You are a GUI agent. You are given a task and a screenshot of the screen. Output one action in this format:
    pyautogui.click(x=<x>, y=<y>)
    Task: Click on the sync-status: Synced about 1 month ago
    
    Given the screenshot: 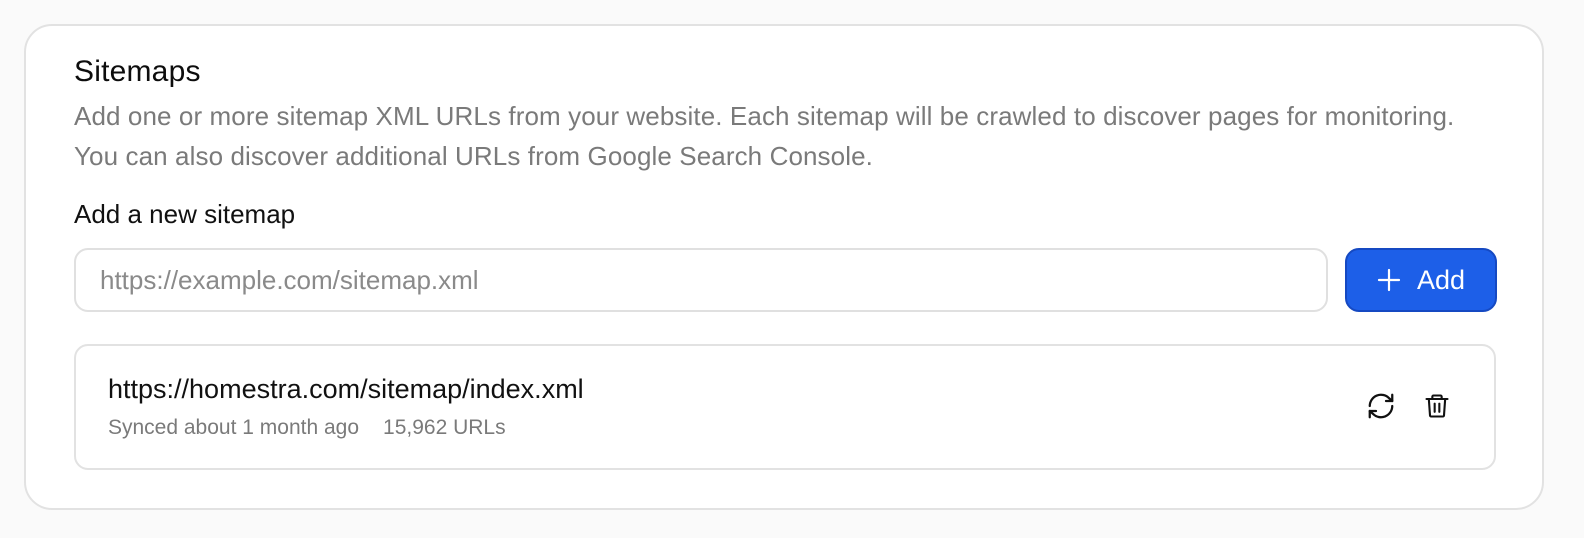 What is the action you would take?
    pyautogui.click(x=234, y=427)
    